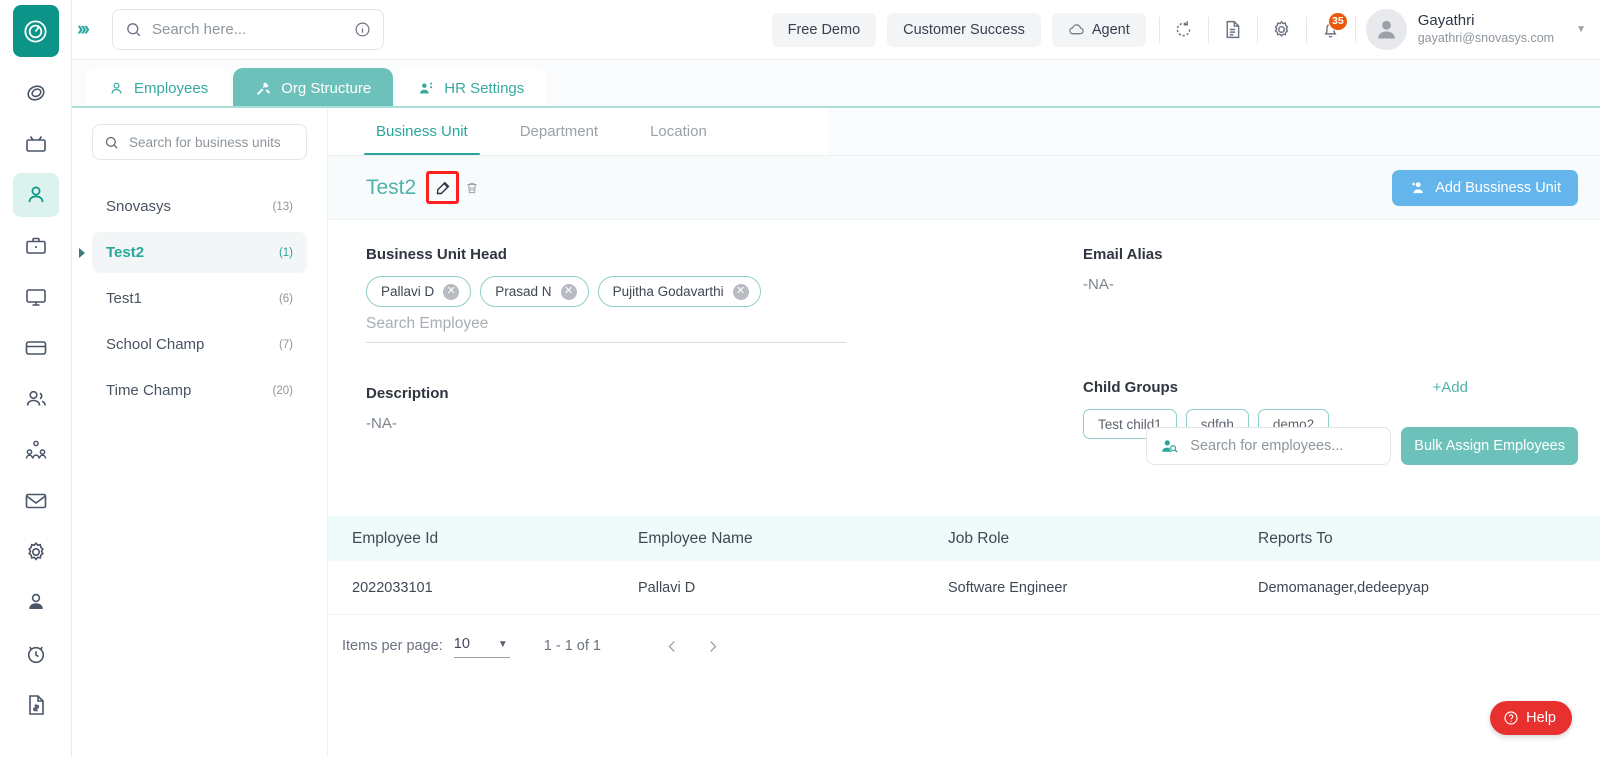  Describe the element at coordinates (313, 88) in the screenshot. I see `tab-org-structure: Org Structure` at that location.